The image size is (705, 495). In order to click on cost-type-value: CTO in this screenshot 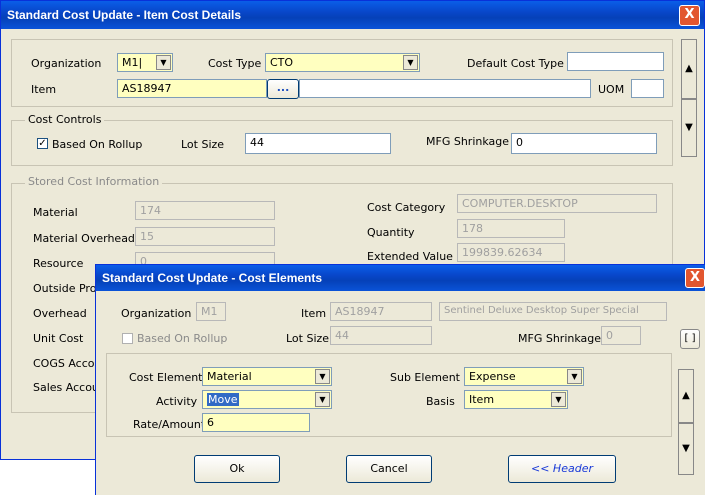, I will do `click(282, 62)`.